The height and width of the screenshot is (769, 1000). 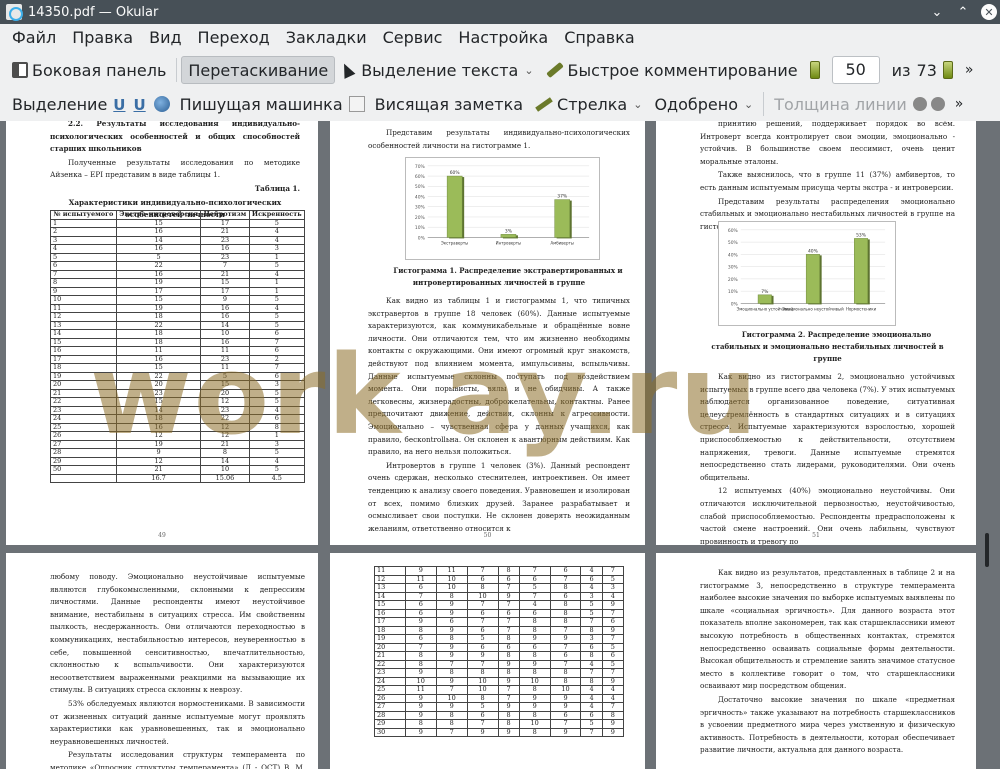 I want to click on table-row: 29 8 8 7 8 10 7 5 9, so click(x=499, y=724).